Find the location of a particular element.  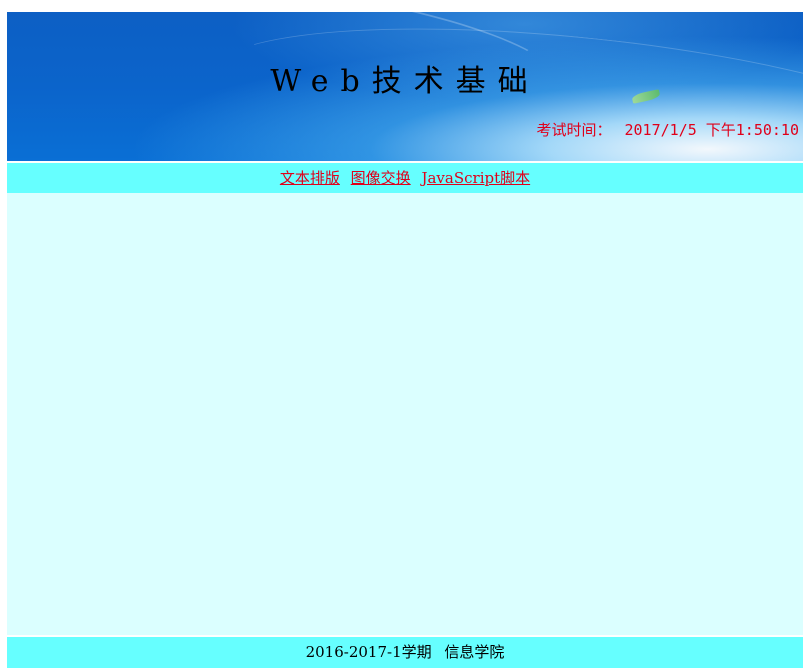

nav-link-javascript: JavaScript脚本 is located at coordinates (475, 178).